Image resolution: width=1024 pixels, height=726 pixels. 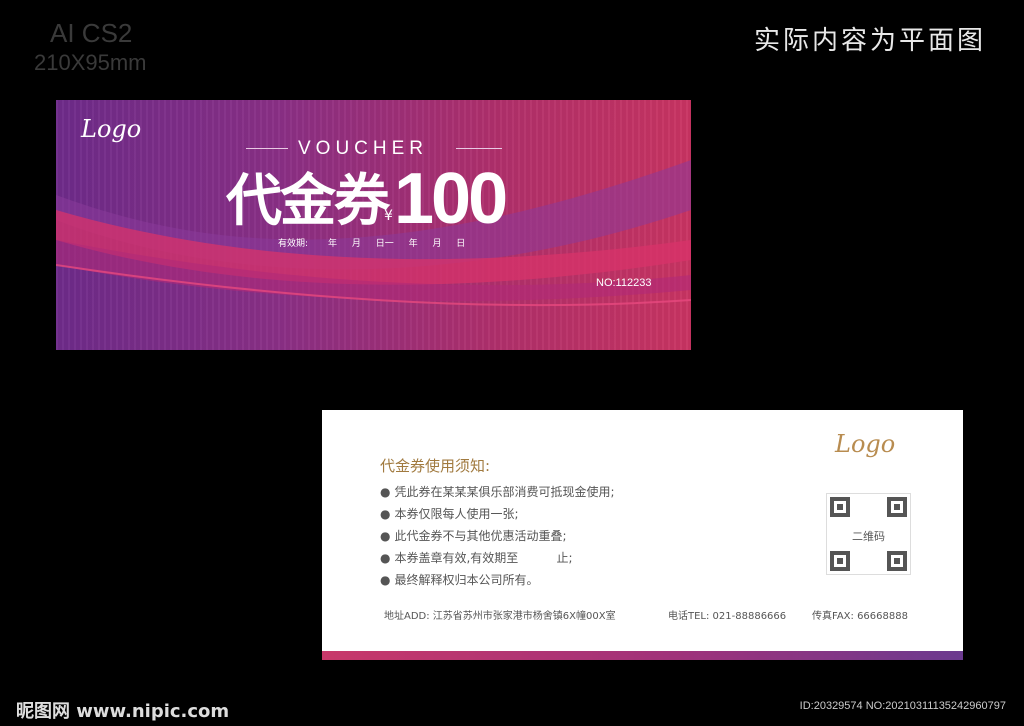 I want to click on front-logo: Logo, so click(x=111, y=129).